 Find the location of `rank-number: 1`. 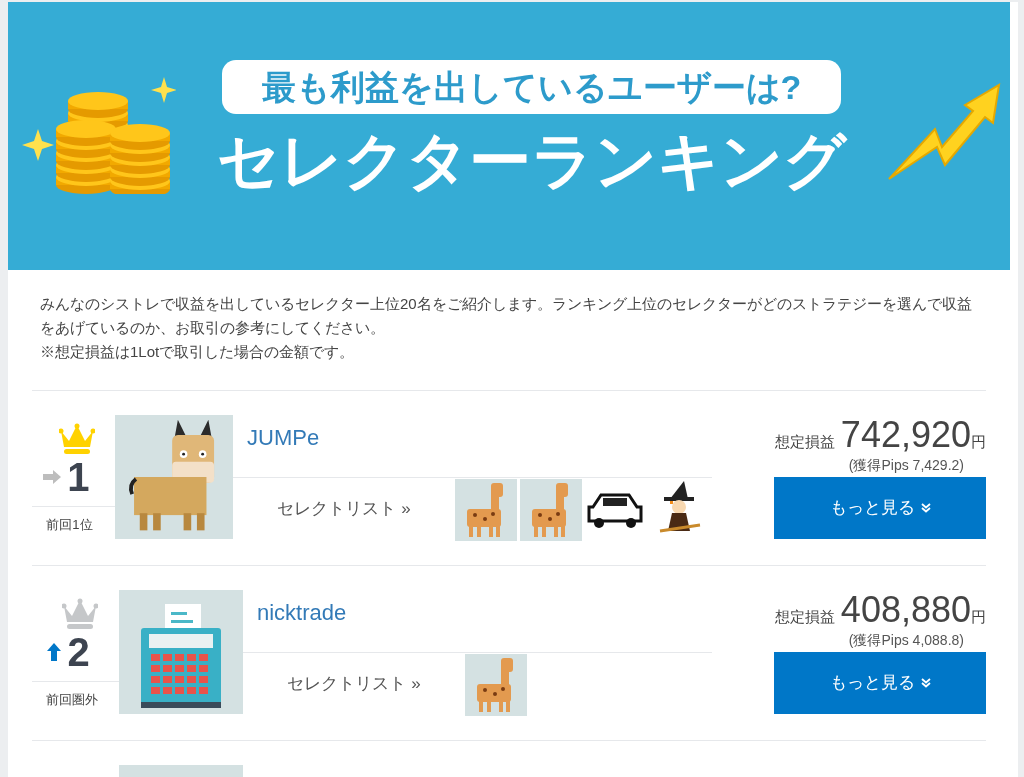

rank-number: 1 is located at coordinates (78, 476).